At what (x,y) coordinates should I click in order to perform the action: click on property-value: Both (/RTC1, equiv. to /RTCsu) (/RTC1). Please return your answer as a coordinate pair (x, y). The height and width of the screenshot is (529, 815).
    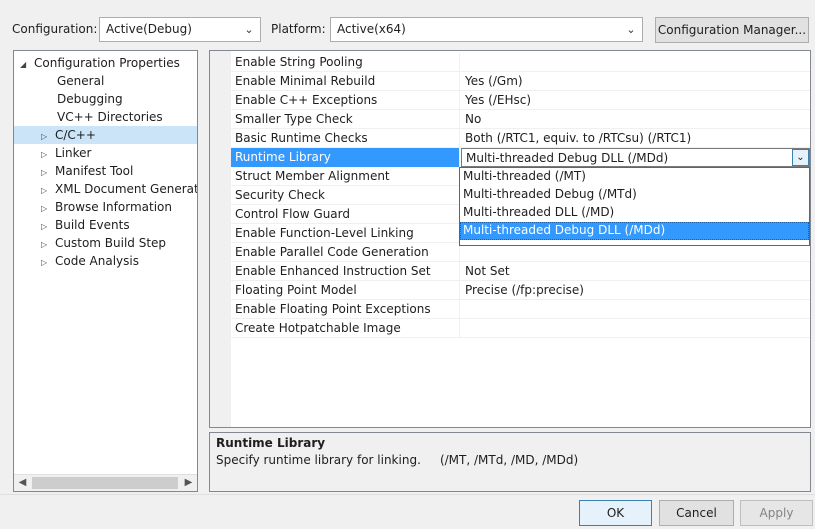
    Looking at the image, I should click on (635, 138).